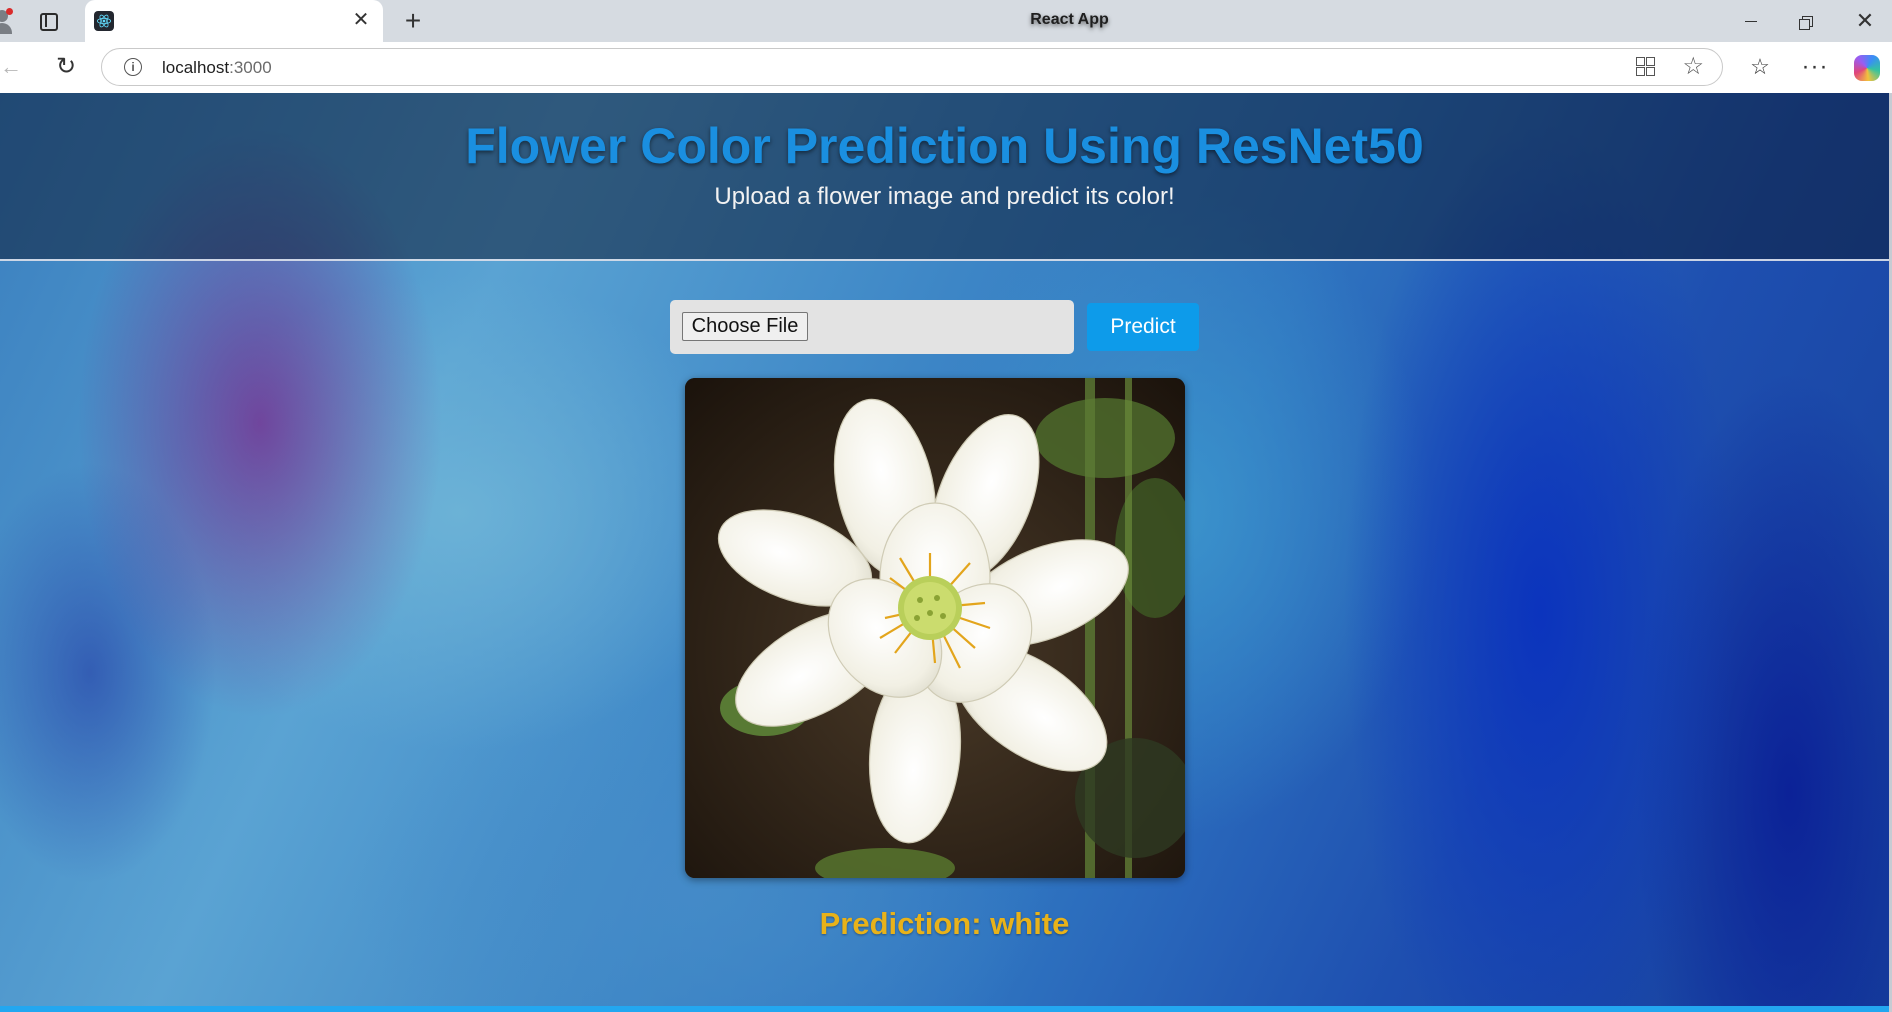 This screenshot has width=1892, height=1012. I want to click on url-text: localhost:3000, so click(217, 68).